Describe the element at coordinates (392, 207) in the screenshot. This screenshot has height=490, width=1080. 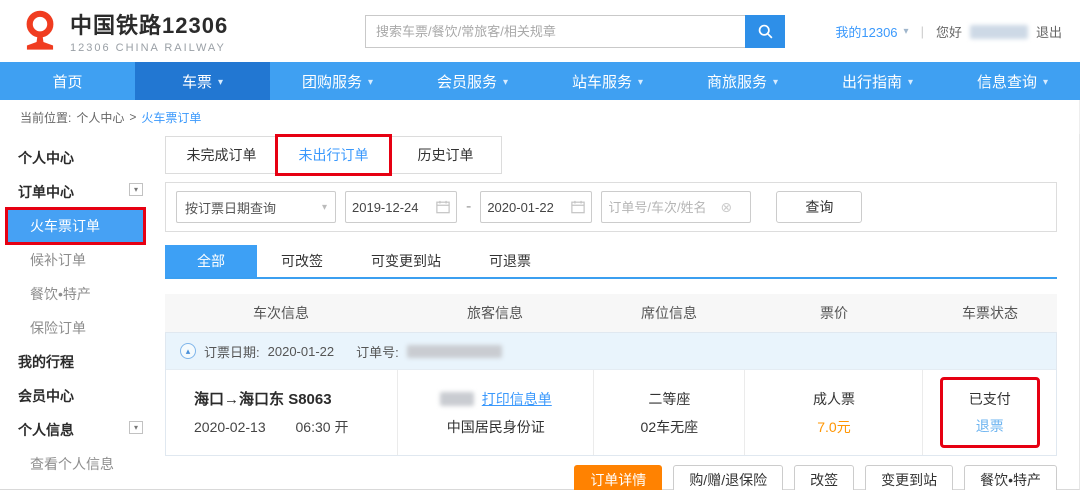
I see `date-from-input` at that location.